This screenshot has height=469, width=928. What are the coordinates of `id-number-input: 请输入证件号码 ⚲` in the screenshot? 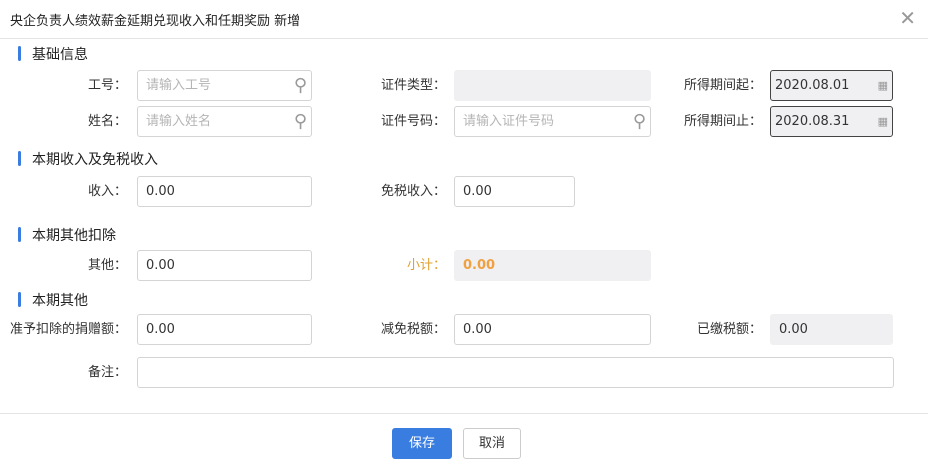 It's located at (552, 121).